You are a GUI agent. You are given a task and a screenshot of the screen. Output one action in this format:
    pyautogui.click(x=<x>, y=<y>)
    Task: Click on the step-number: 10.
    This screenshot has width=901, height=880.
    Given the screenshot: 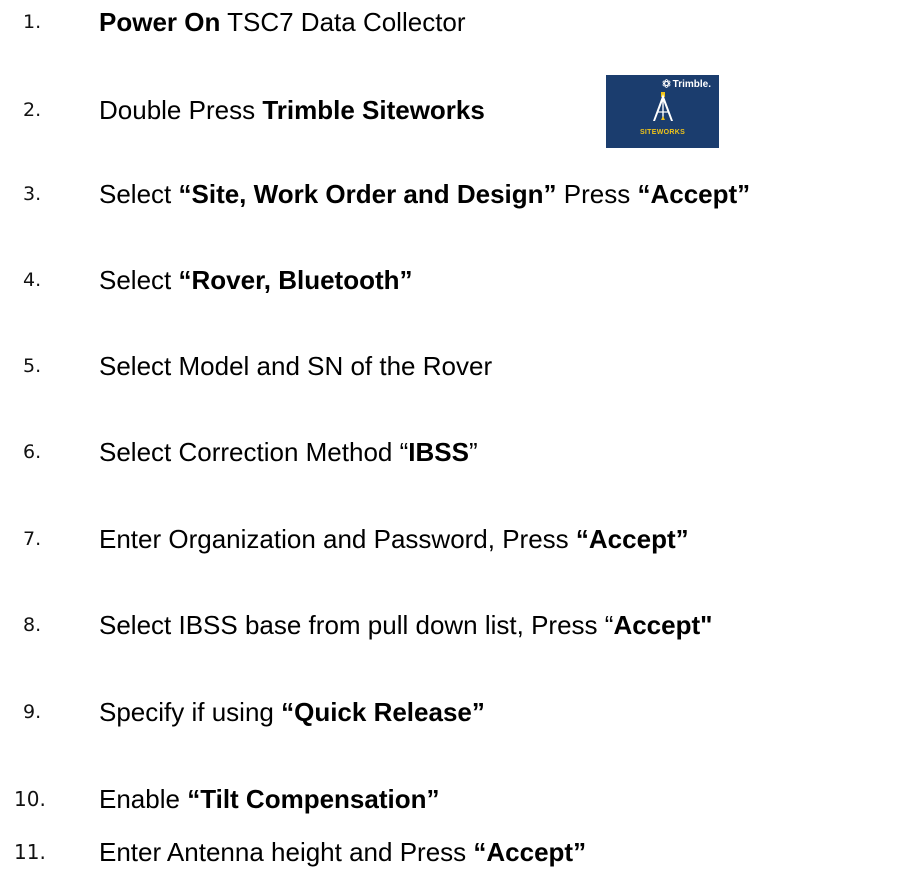 What is the action you would take?
    pyautogui.click(x=30, y=799)
    